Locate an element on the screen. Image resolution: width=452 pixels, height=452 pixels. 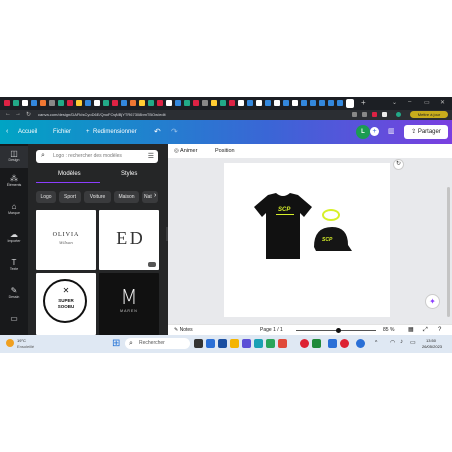
update-button: Mettre à jour is located at coordinates (429, 114).